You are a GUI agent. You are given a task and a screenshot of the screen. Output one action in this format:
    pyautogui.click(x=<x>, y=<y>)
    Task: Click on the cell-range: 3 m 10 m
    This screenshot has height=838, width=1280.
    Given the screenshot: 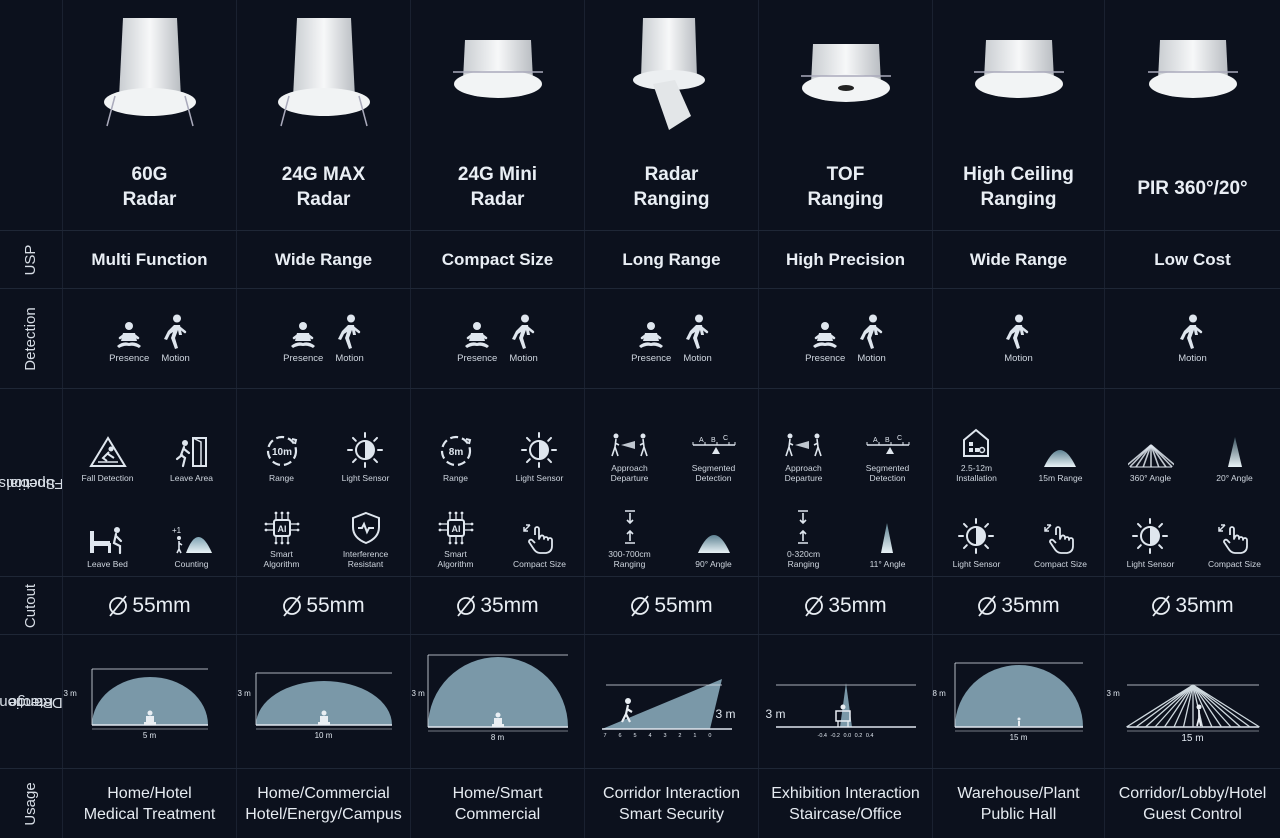 What is the action you would take?
    pyautogui.click(x=323, y=701)
    